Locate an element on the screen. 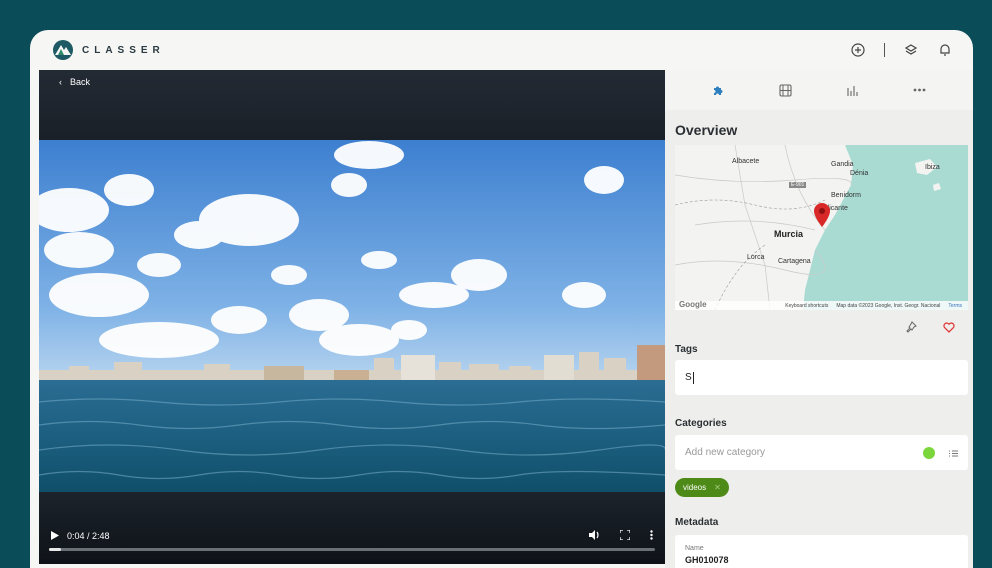  player-header: ‹ Back is located at coordinates (352, 105).